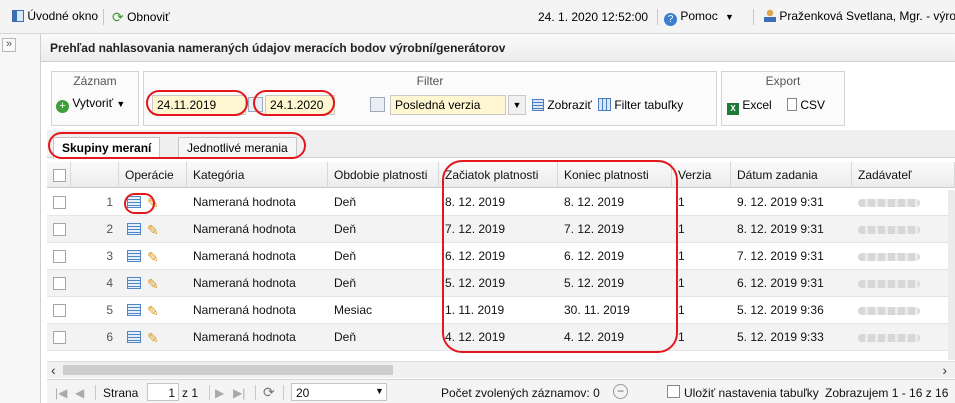 This screenshot has width=955, height=403. What do you see at coordinates (430, 81) in the screenshot?
I see `filter-group-title: Filter` at bounding box center [430, 81].